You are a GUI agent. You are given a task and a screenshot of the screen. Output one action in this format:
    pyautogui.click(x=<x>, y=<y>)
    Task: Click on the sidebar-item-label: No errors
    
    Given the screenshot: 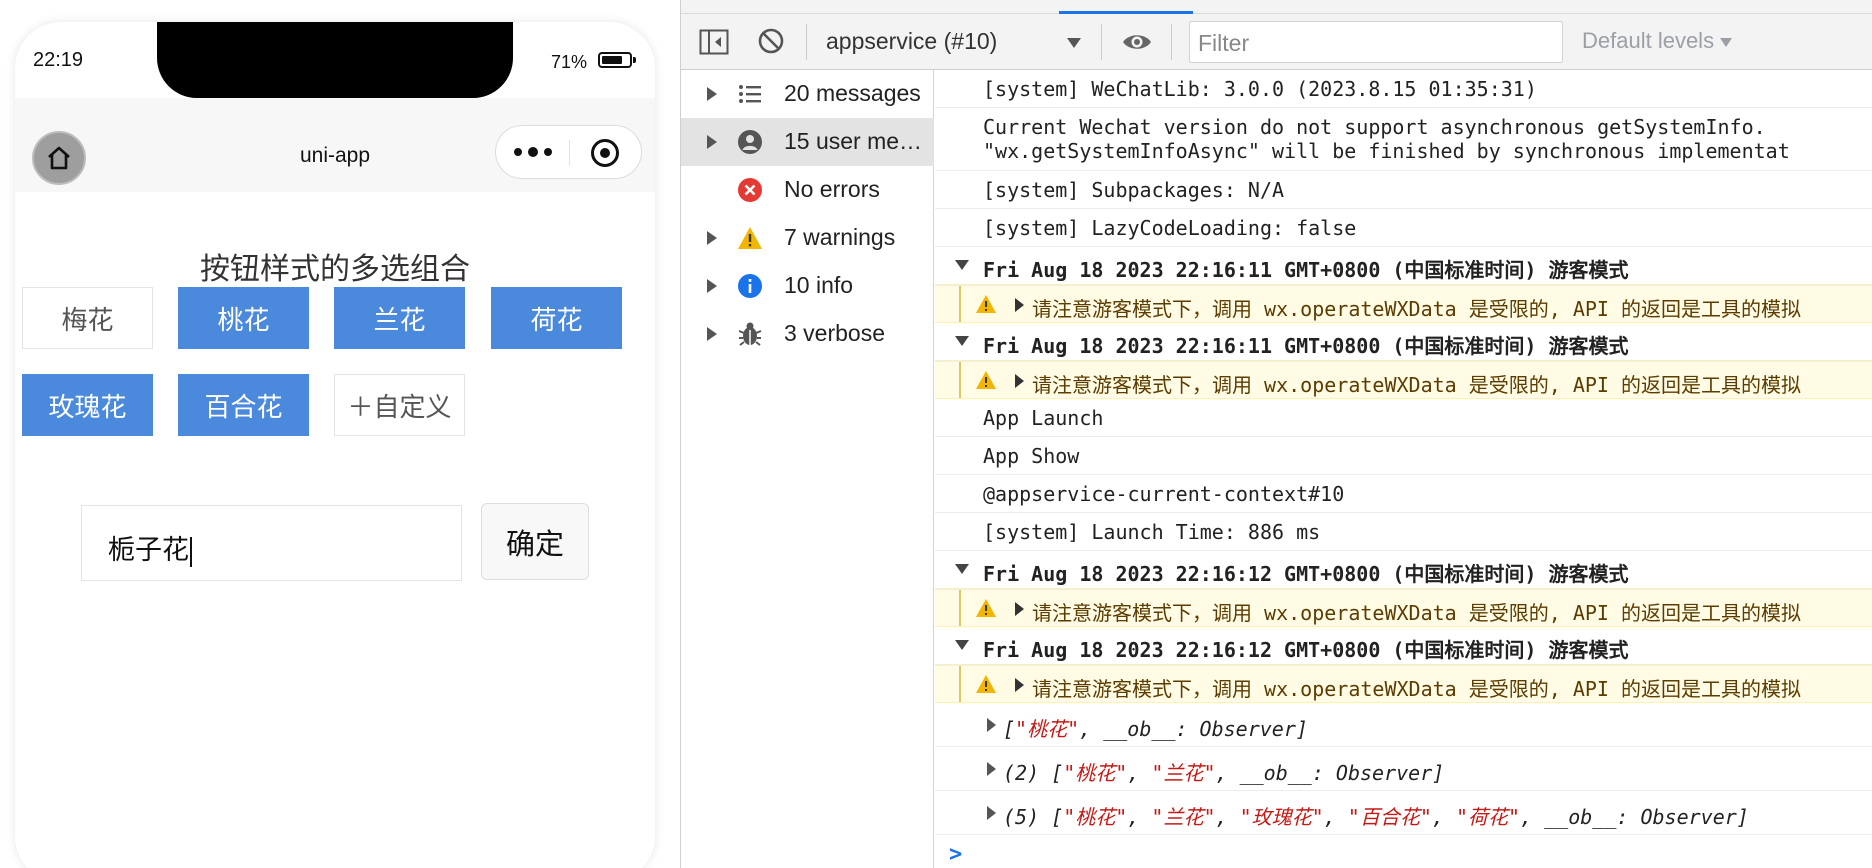 What is the action you would take?
    pyautogui.click(x=832, y=189)
    